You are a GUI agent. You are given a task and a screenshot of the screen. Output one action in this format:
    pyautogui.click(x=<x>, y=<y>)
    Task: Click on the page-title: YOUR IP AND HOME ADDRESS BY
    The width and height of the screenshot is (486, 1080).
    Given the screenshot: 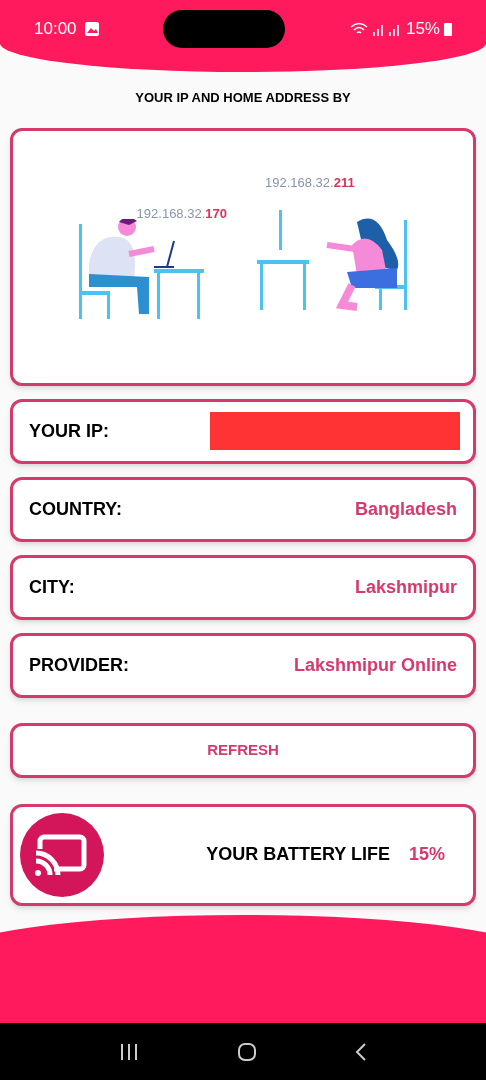 What is the action you would take?
    pyautogui.click(x=243, y=98)
    